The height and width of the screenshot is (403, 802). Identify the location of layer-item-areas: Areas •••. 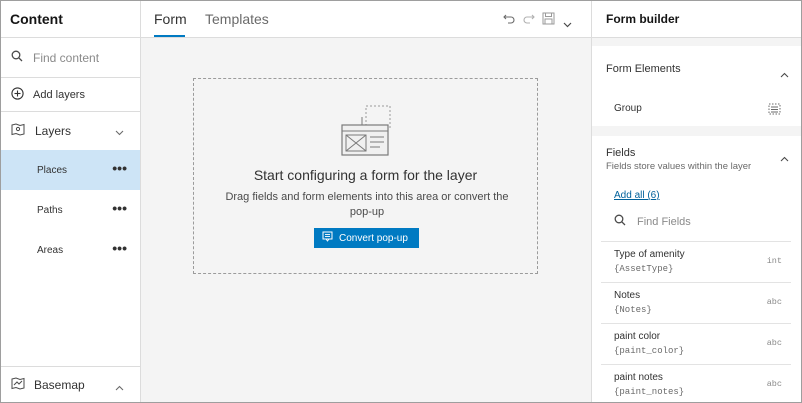
(70, 250).